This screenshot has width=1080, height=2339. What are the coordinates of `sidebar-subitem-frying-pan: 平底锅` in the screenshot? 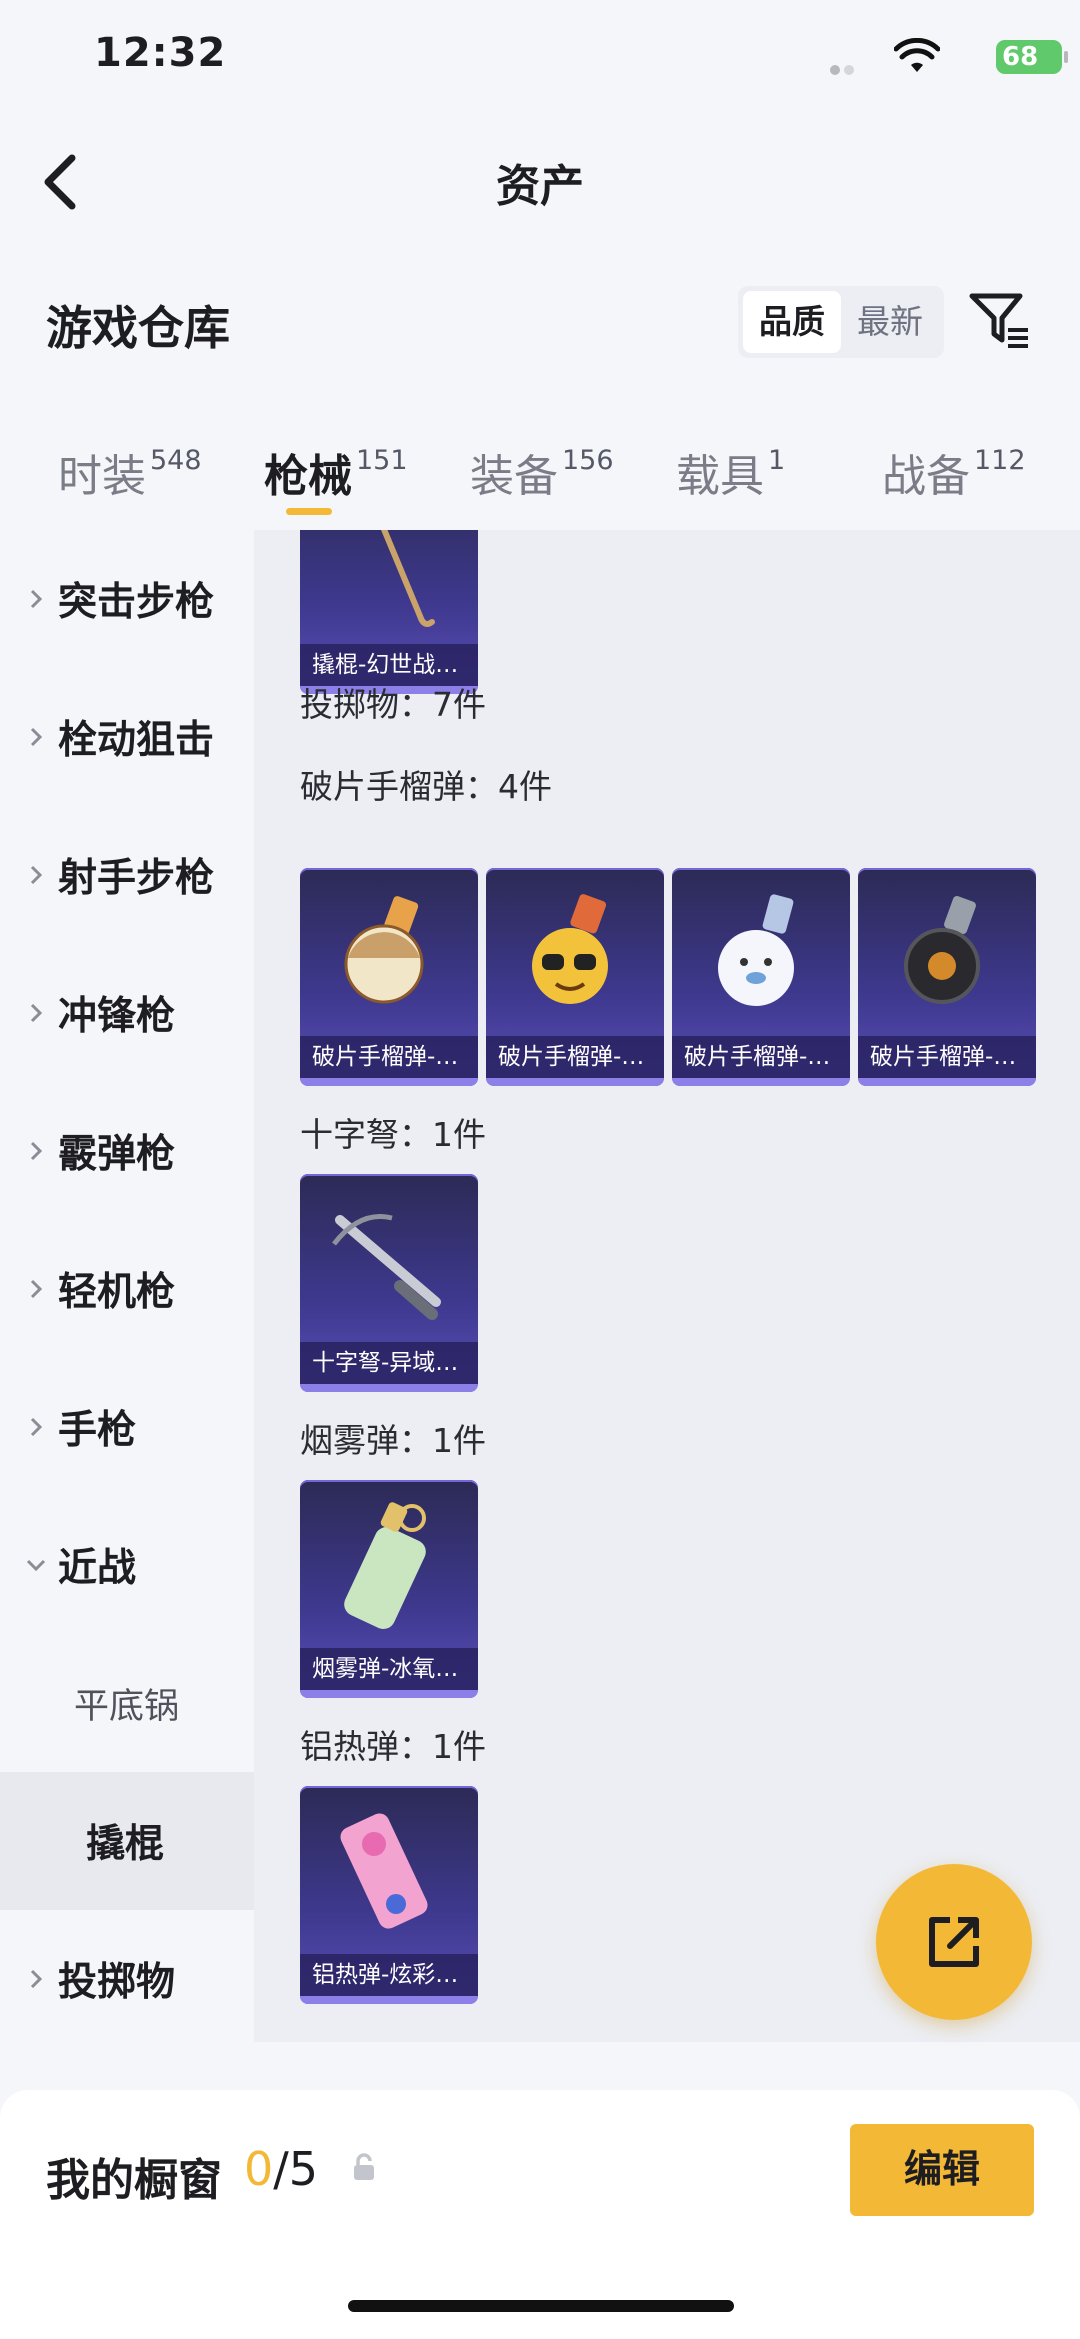 It's located at (127, 1703).